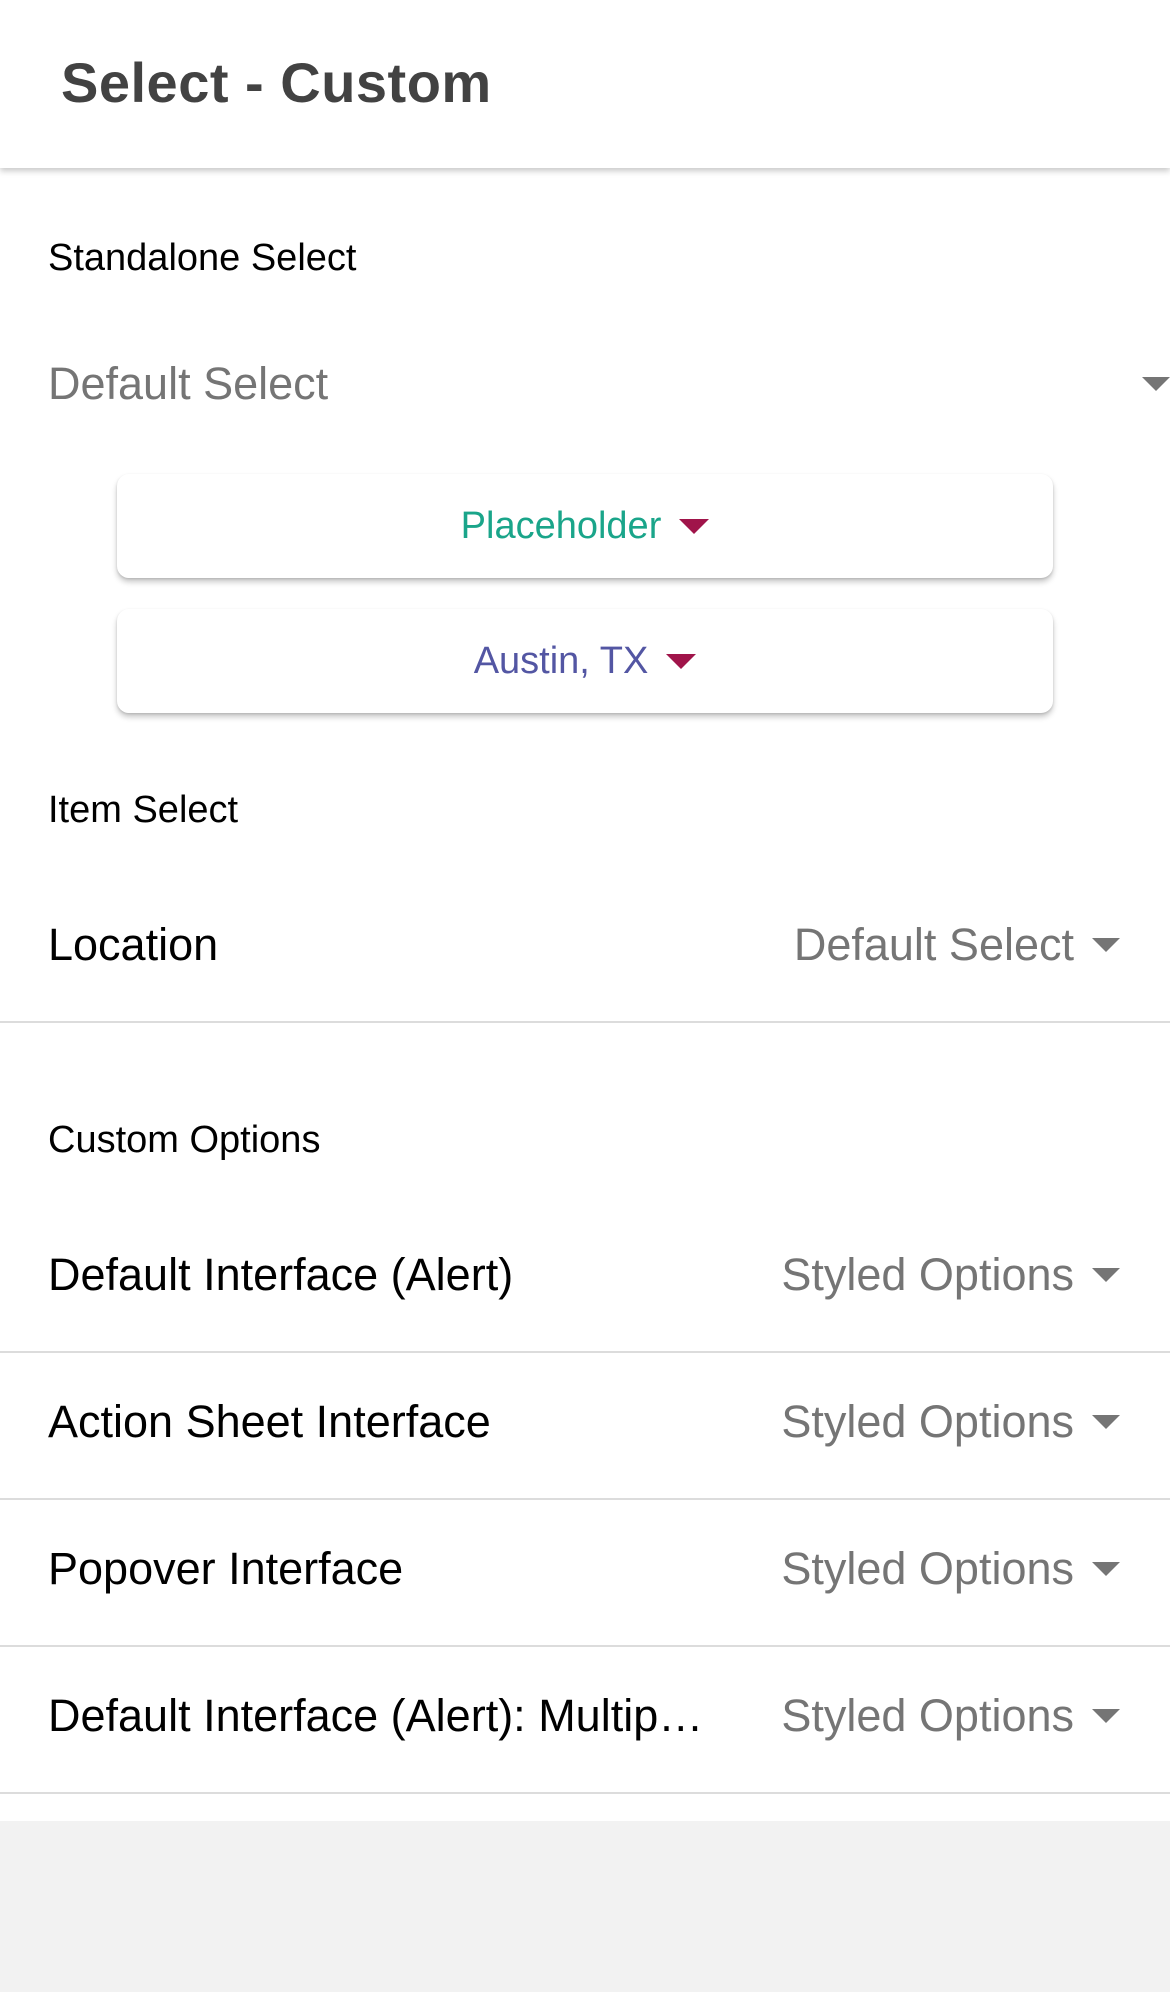  I want to click on location-select-text: Austin, TX, so click(561, 660).